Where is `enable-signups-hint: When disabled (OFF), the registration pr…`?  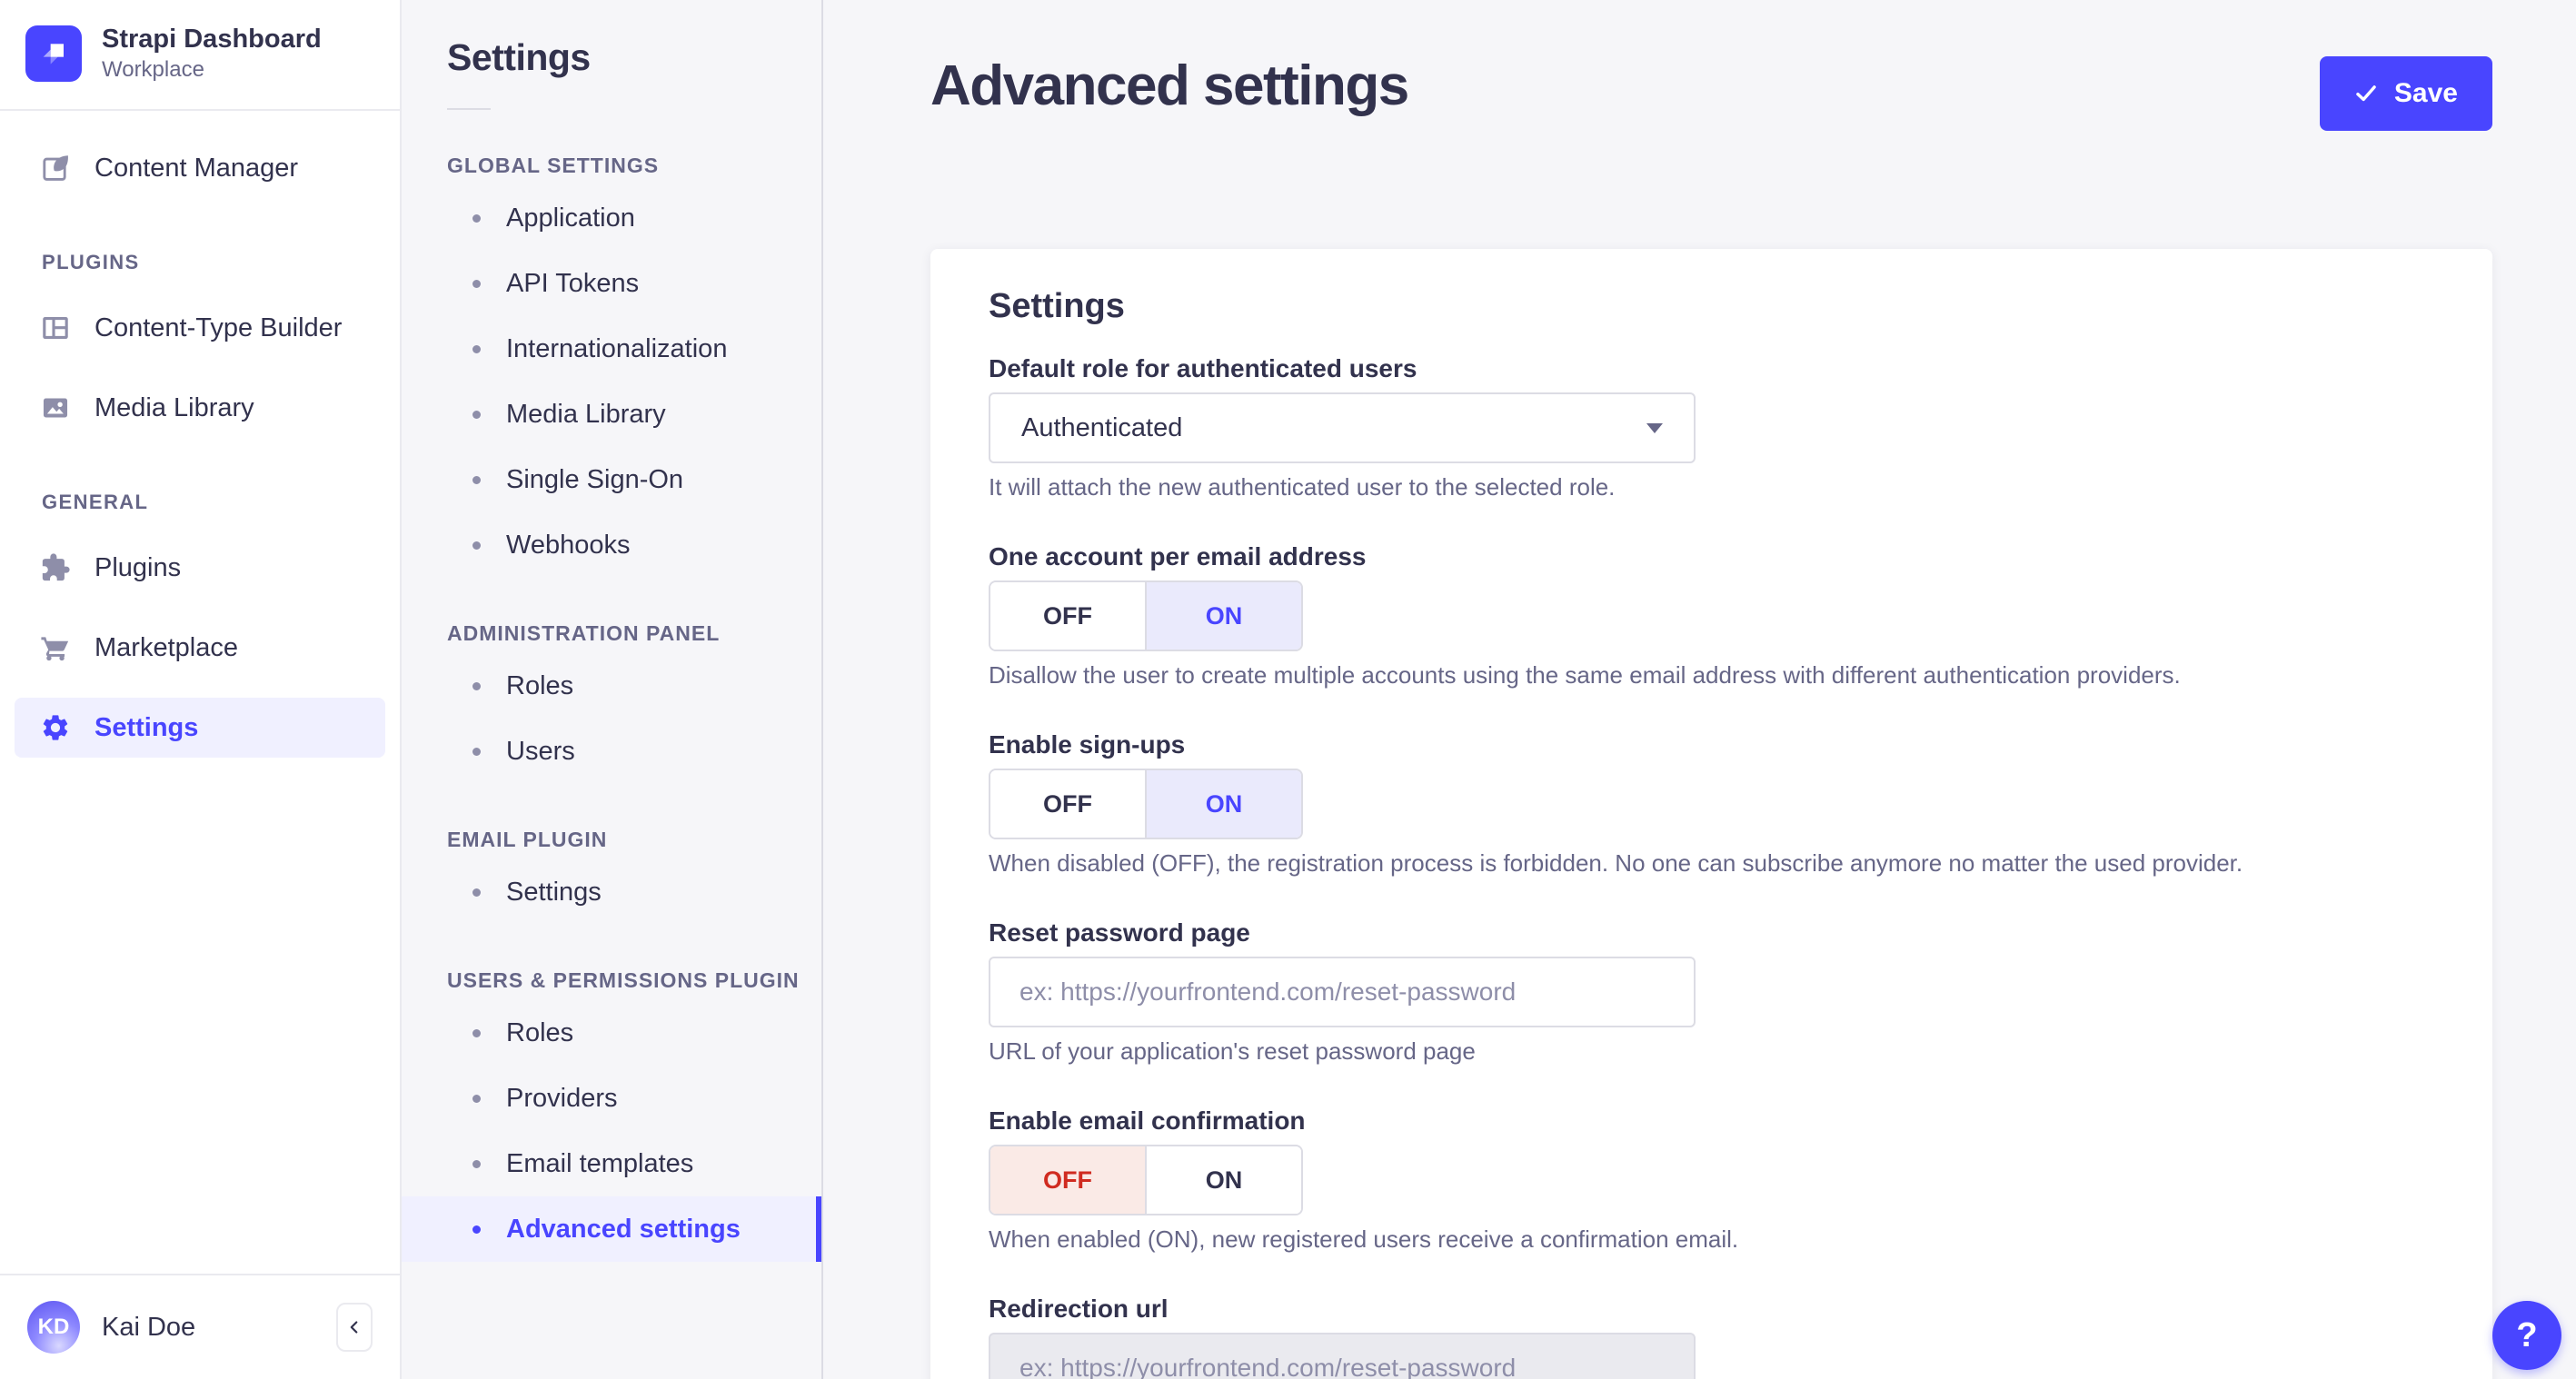
enable-signups-hint: When disabled (OFF), the registration pr… is located at coordinates (1616, 863).